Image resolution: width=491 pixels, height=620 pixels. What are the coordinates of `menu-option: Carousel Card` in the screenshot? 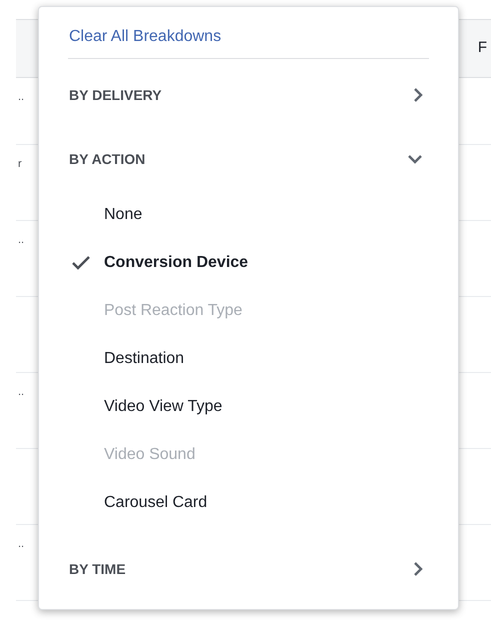 It's located at (248, 503).